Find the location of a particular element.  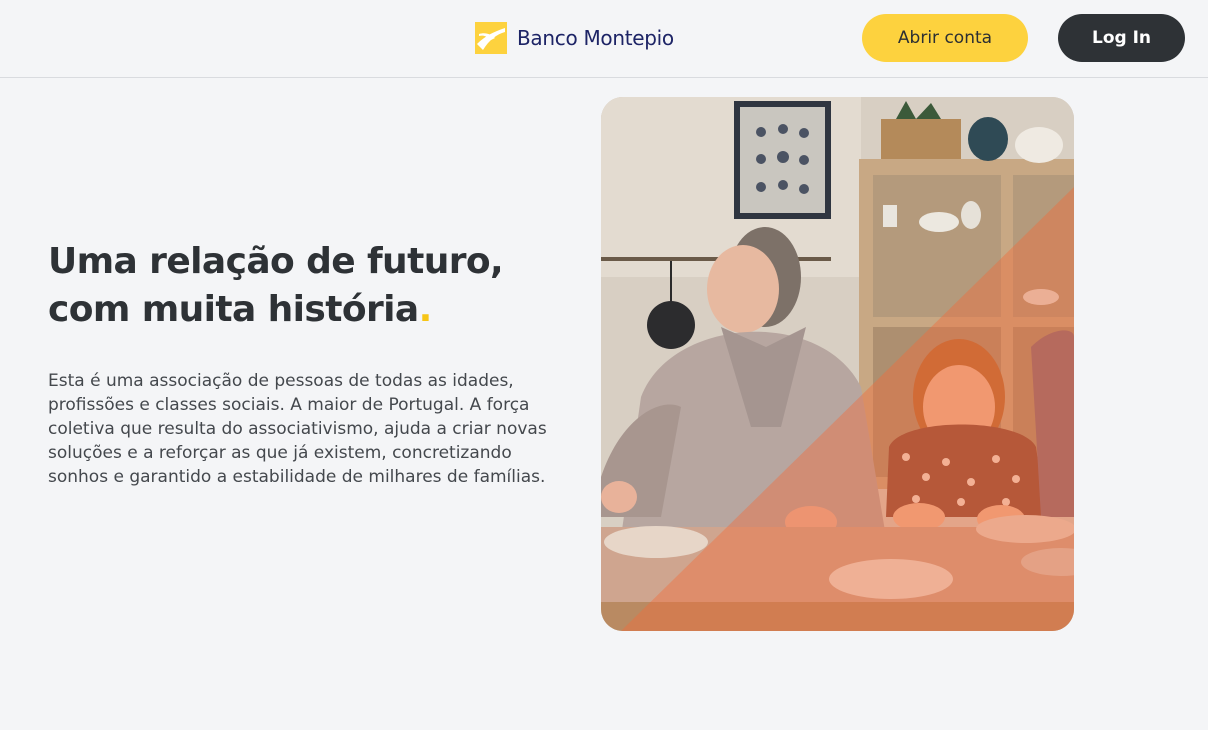

brand-logo: Banco Montepio is located at coordinates (574, 38).